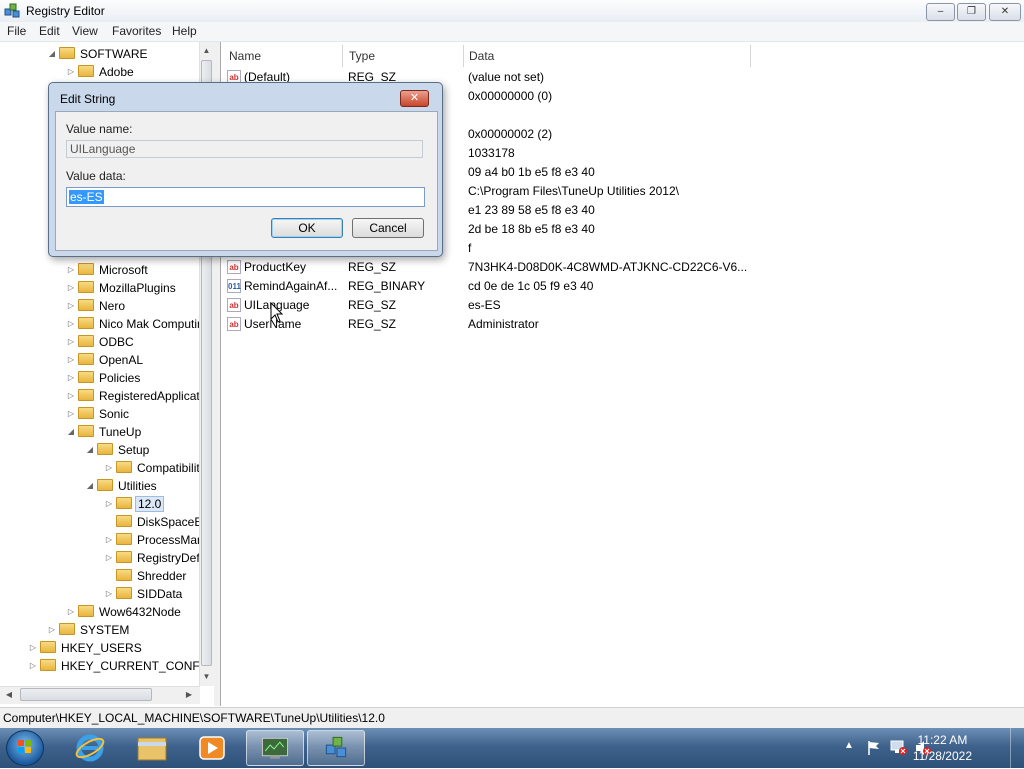 Image resolution: width=1024 pixels, height=769 pixels. Describe the element at coordinates (96, 176) in the screenshot. I see `value-data-label: Value data:` at that location.